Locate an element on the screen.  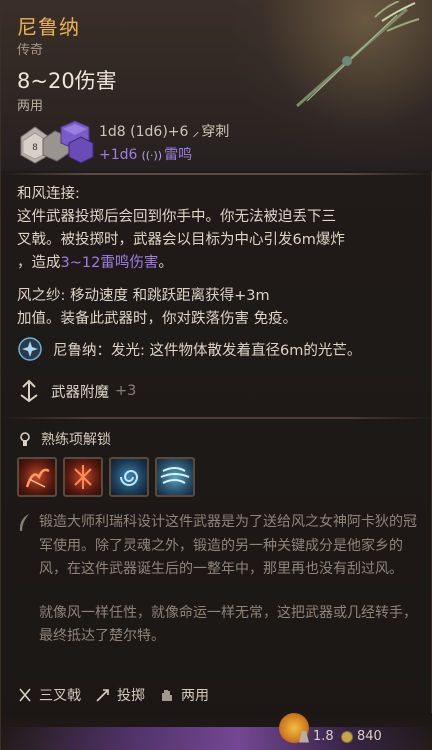
throw-tag: 投掷 is located at coordinates (120, 695).